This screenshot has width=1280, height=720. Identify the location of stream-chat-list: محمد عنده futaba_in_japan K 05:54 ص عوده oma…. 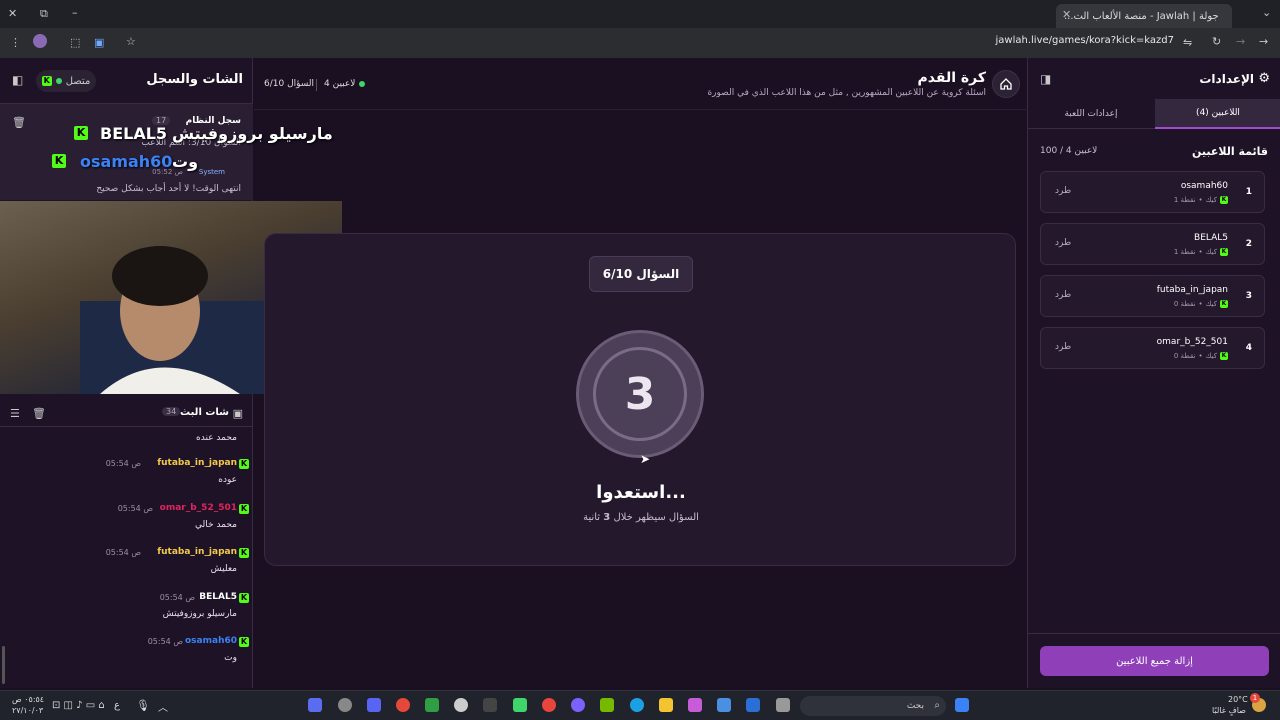
(126, 558).